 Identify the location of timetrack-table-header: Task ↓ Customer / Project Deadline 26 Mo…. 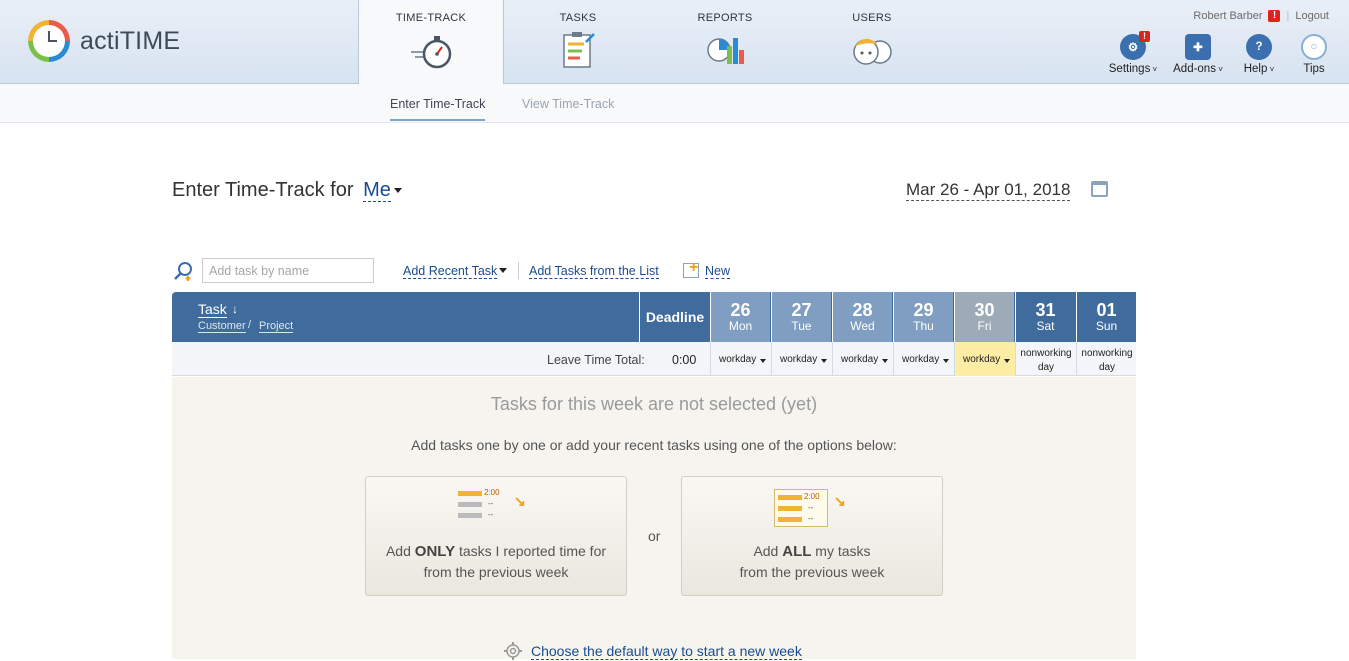
(654, 317).